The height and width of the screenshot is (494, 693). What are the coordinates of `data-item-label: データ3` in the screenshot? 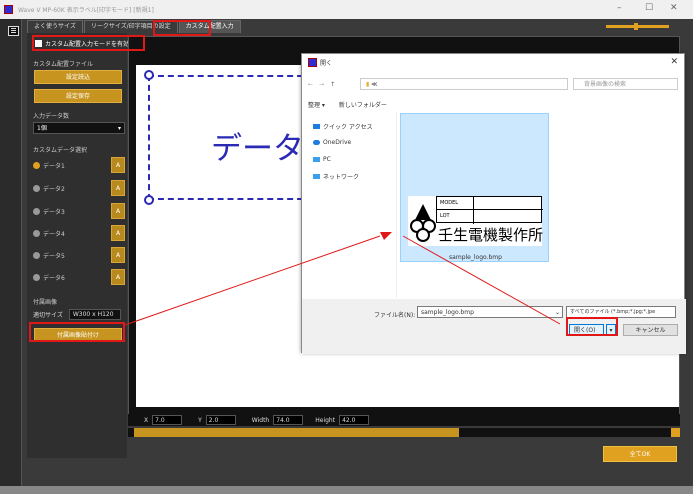 It's located at (54, 212).